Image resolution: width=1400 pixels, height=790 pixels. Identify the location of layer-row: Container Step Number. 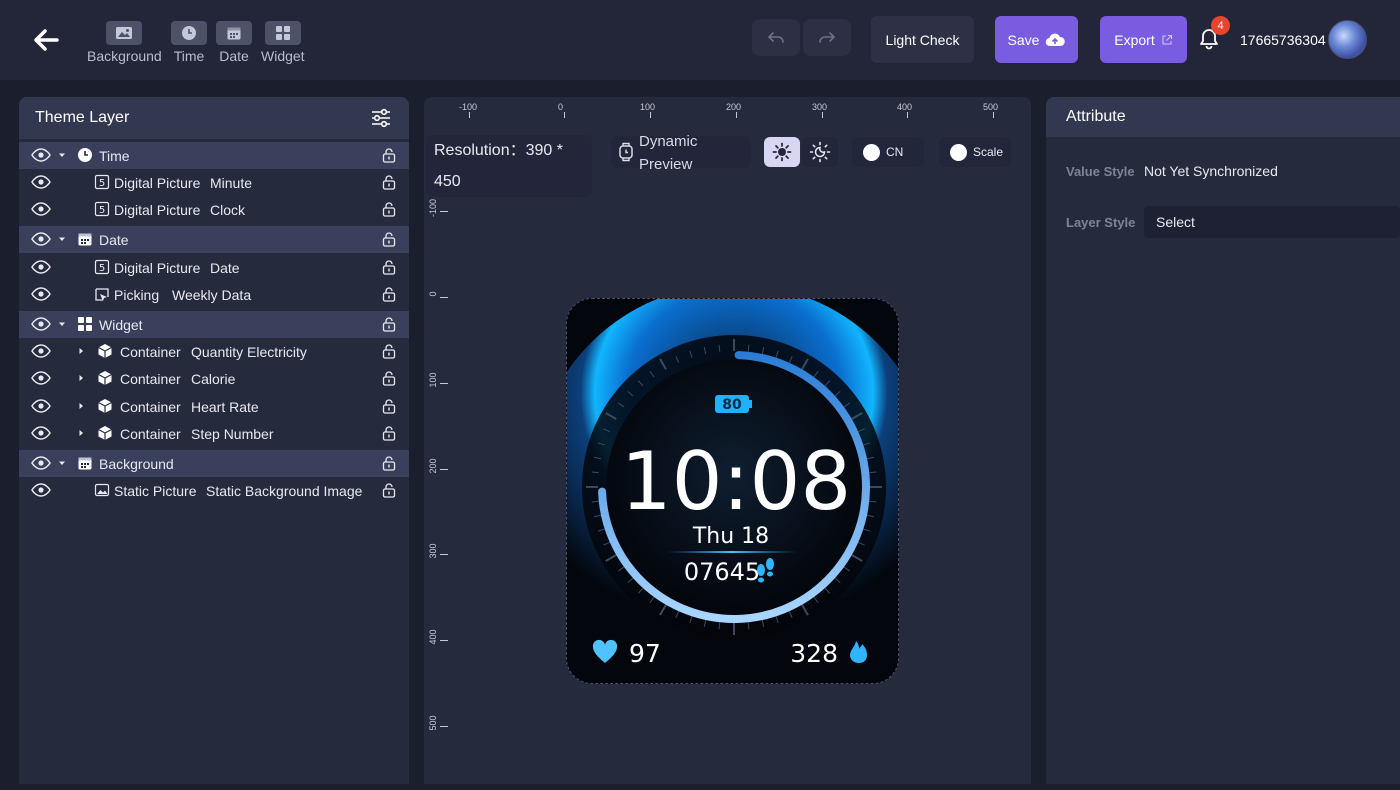
(214, 433).